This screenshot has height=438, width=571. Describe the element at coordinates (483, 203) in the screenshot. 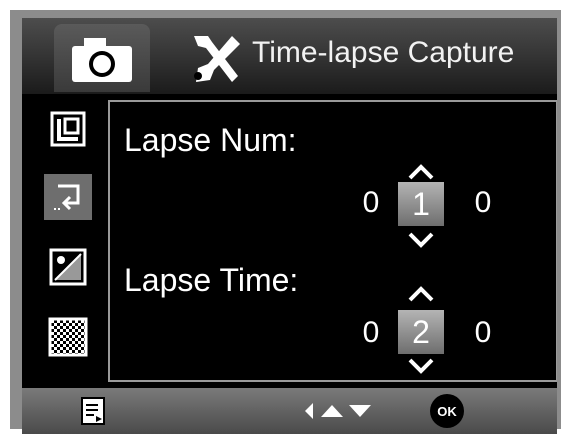

I see `lapse-num-digit-3: 0` at that location.